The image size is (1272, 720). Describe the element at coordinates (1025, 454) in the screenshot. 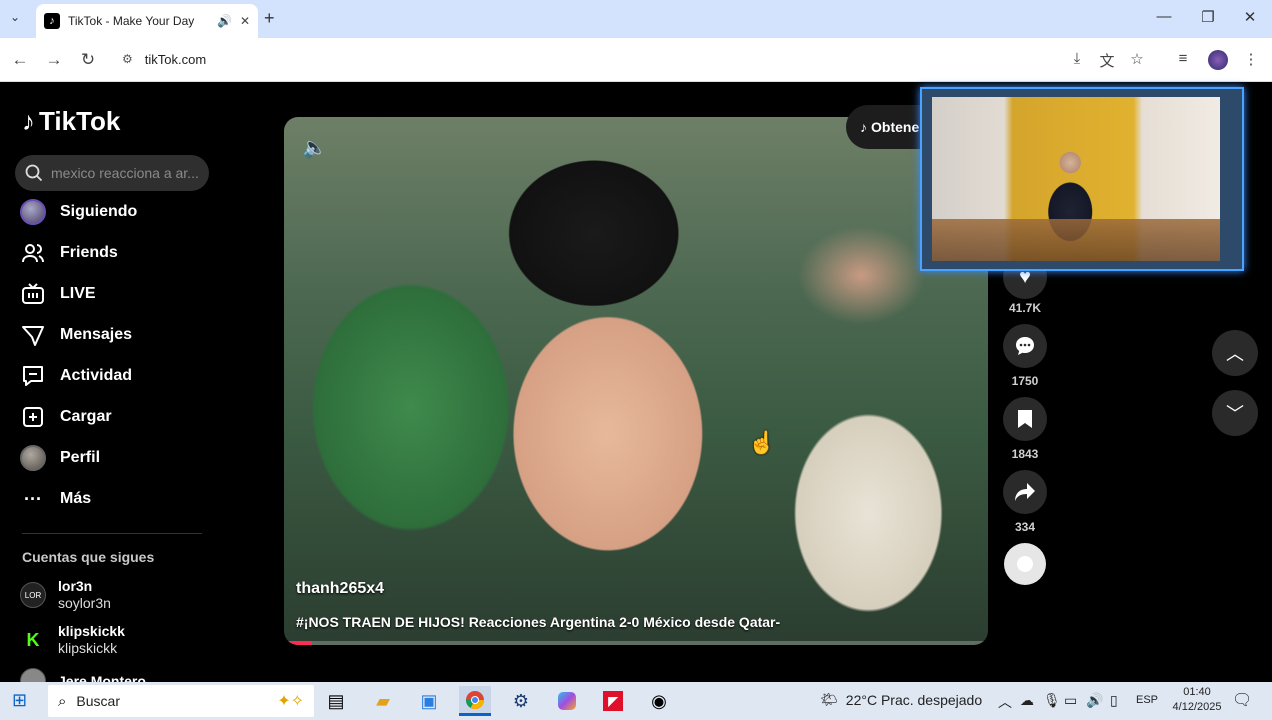

I see `save-count: 1843` at that location.